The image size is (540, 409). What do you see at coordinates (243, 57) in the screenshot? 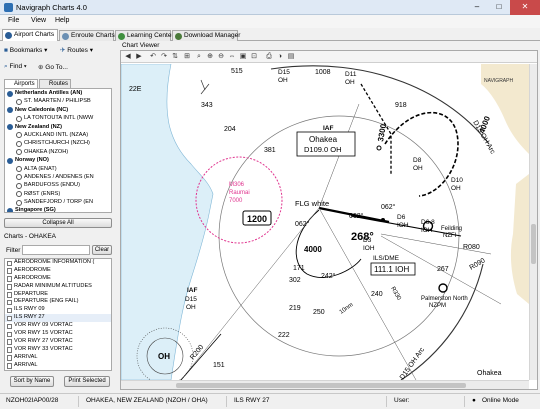
I see `fit-page-icon: ▣` at bounding box center [243, 57].